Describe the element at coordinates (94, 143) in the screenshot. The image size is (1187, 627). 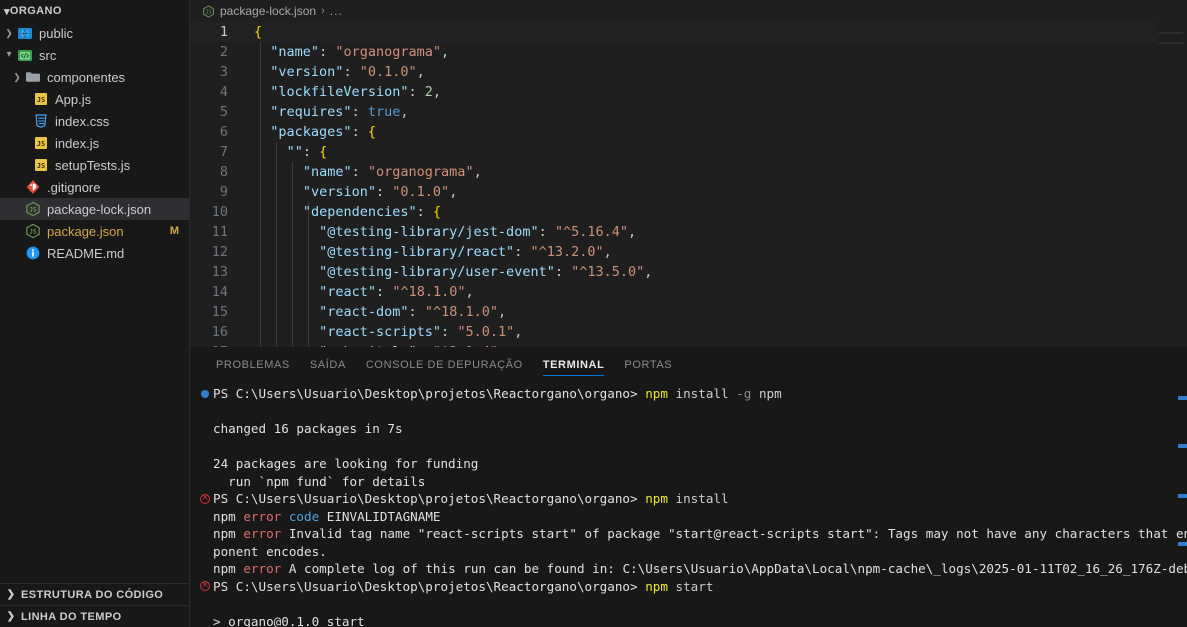
I see `tree-file-index-js: JS index.js` at that location.